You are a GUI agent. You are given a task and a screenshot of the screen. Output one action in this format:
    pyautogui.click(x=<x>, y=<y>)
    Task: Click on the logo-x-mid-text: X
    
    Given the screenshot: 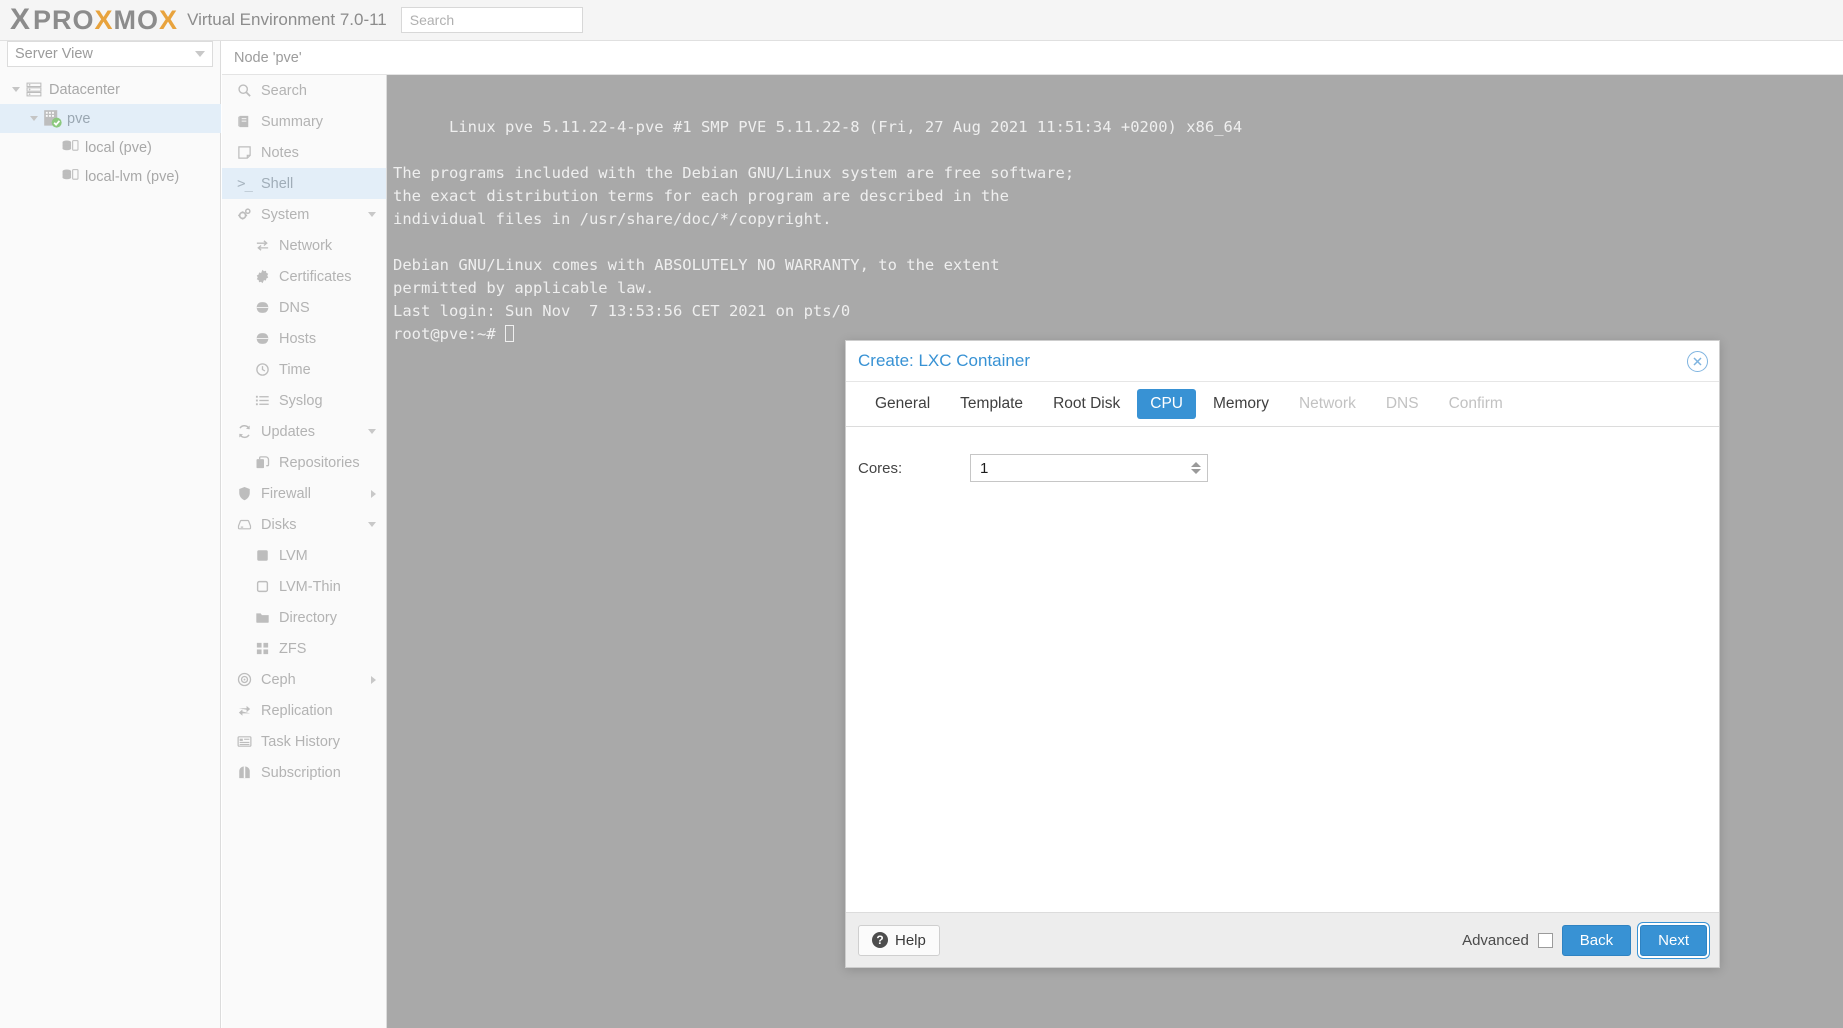 What is the action you would take?
    pyautogui.click(x=104, y=19)
    